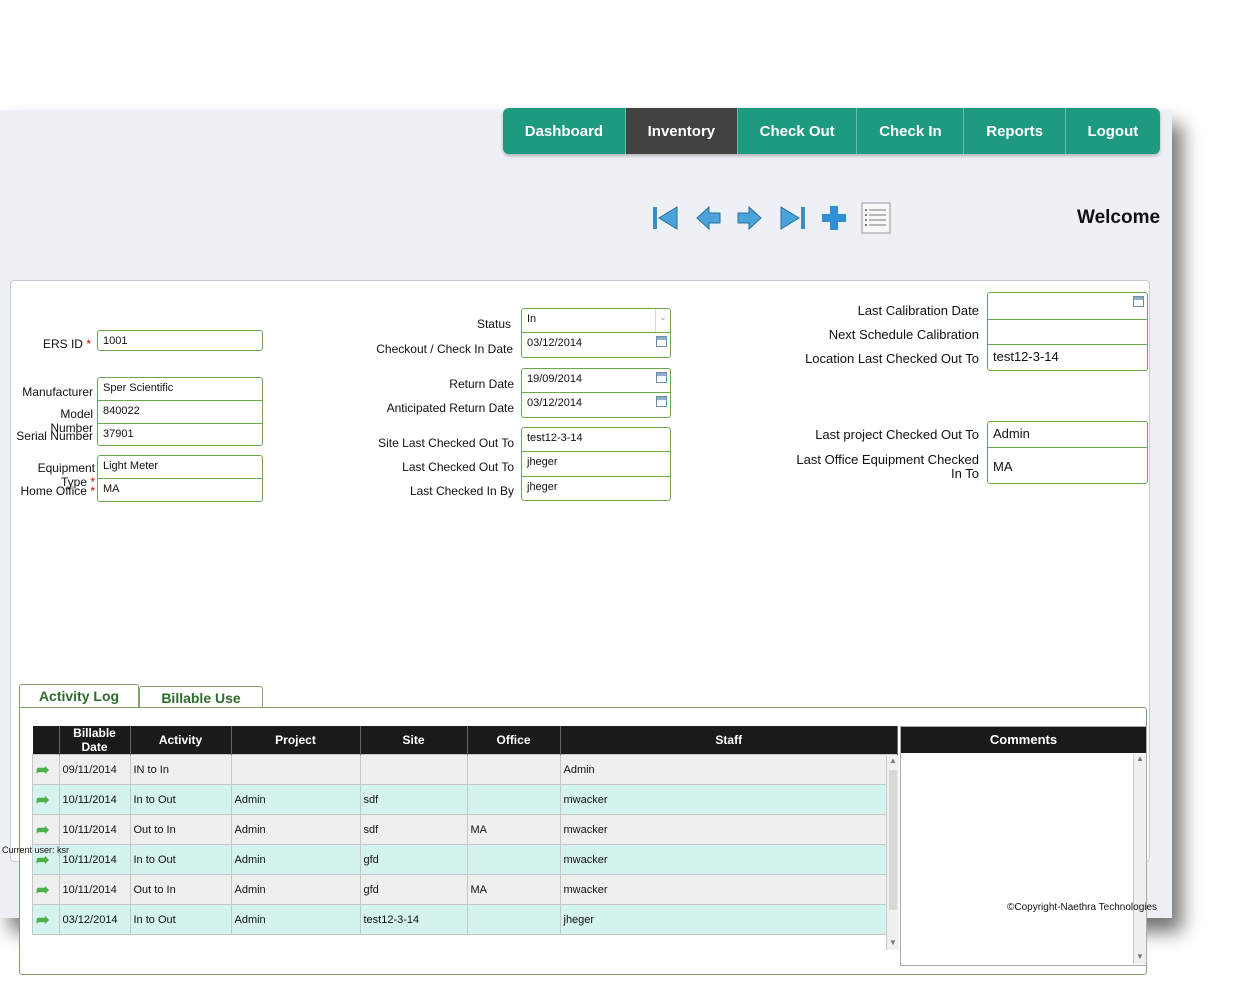 This screenshot has width=1250, height=1000. Describe the element at coordinates (596, 440) in the screenshot. I see `site-last-field: test12-3-14` at that location.